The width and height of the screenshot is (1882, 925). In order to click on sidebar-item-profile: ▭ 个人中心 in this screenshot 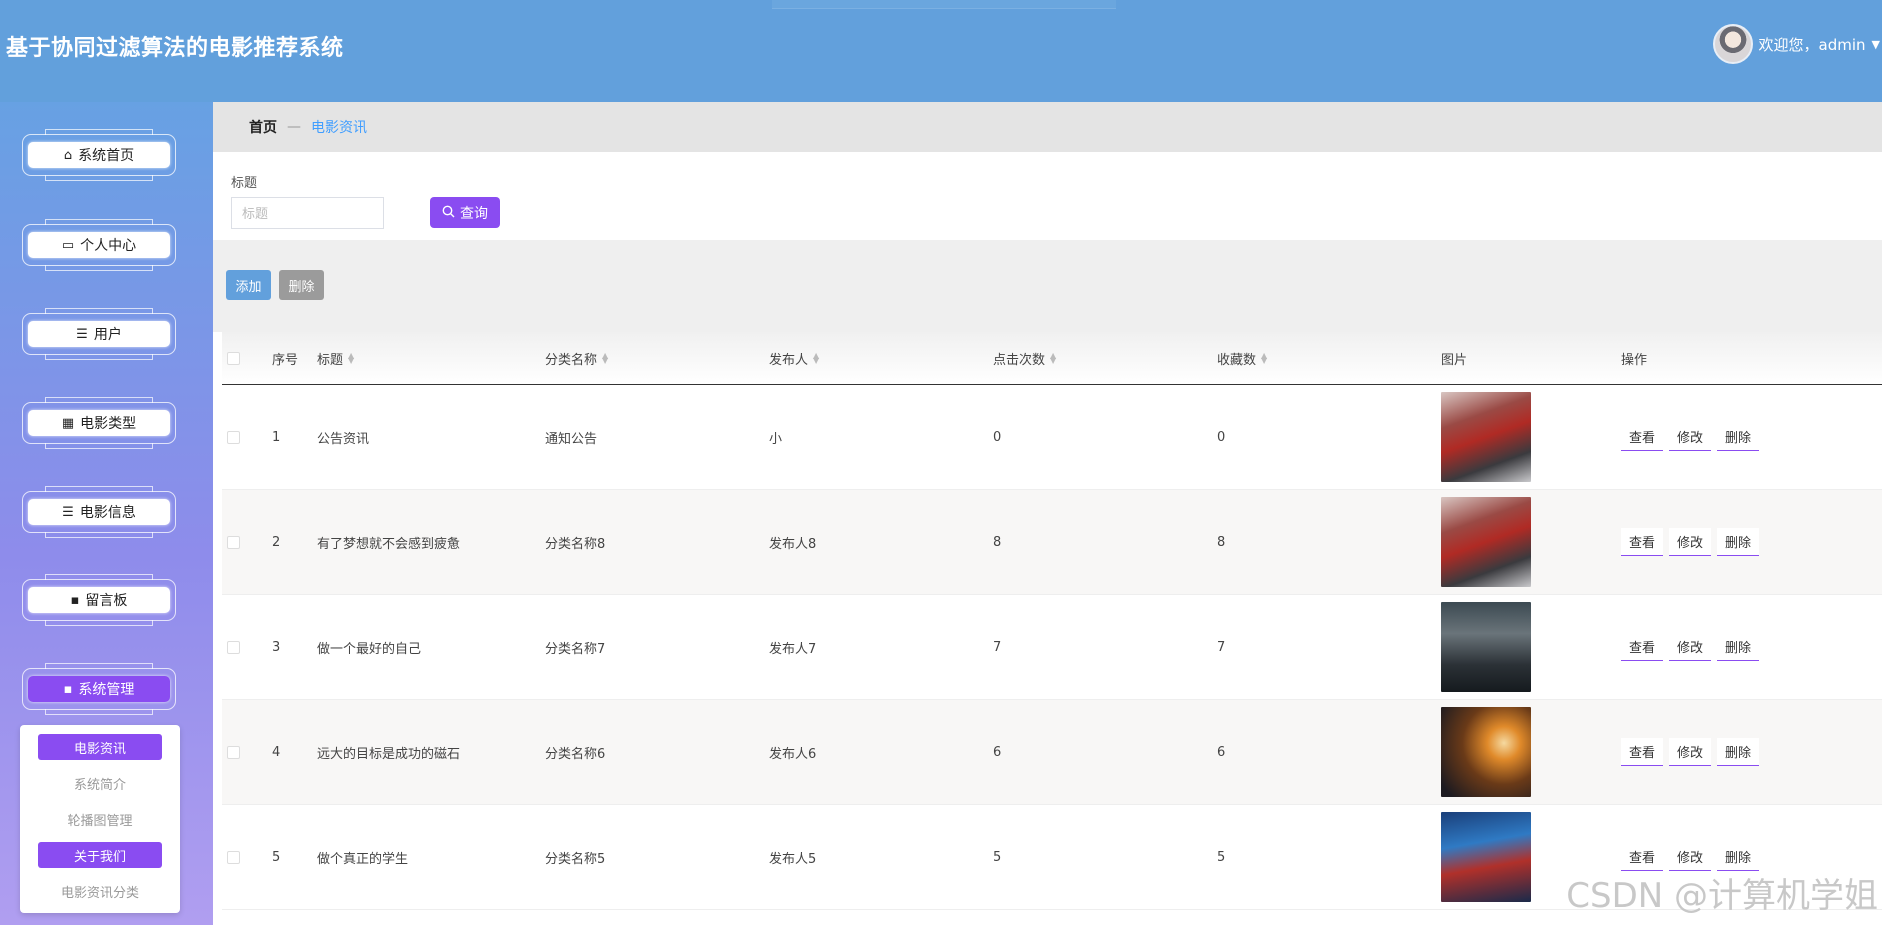, I will do `click(99, 245)`.